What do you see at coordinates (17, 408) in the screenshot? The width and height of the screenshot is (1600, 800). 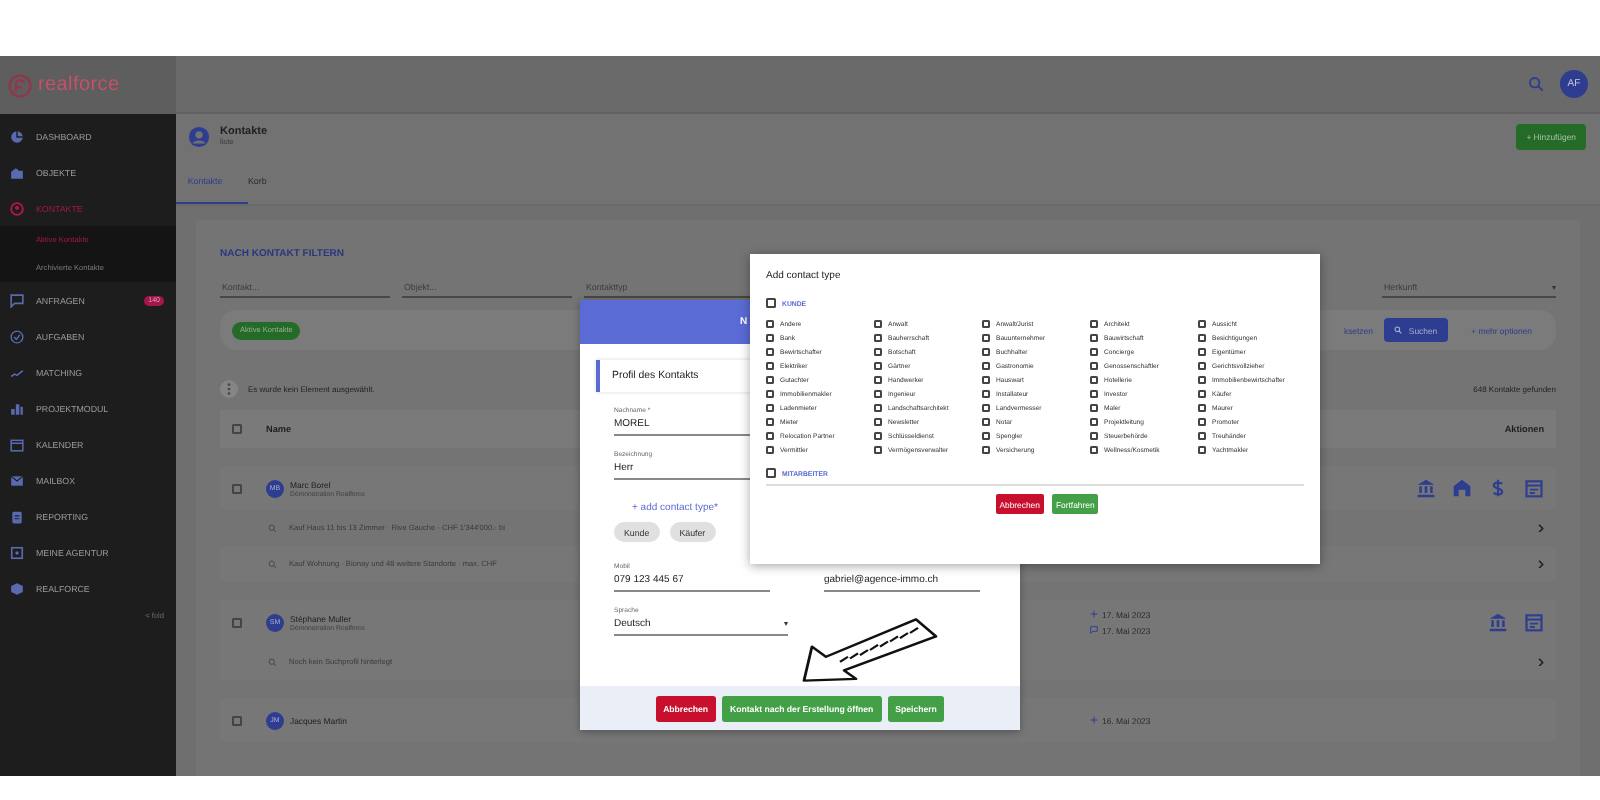 I see `bar-chart-icon` at bounding box center [17, 408].